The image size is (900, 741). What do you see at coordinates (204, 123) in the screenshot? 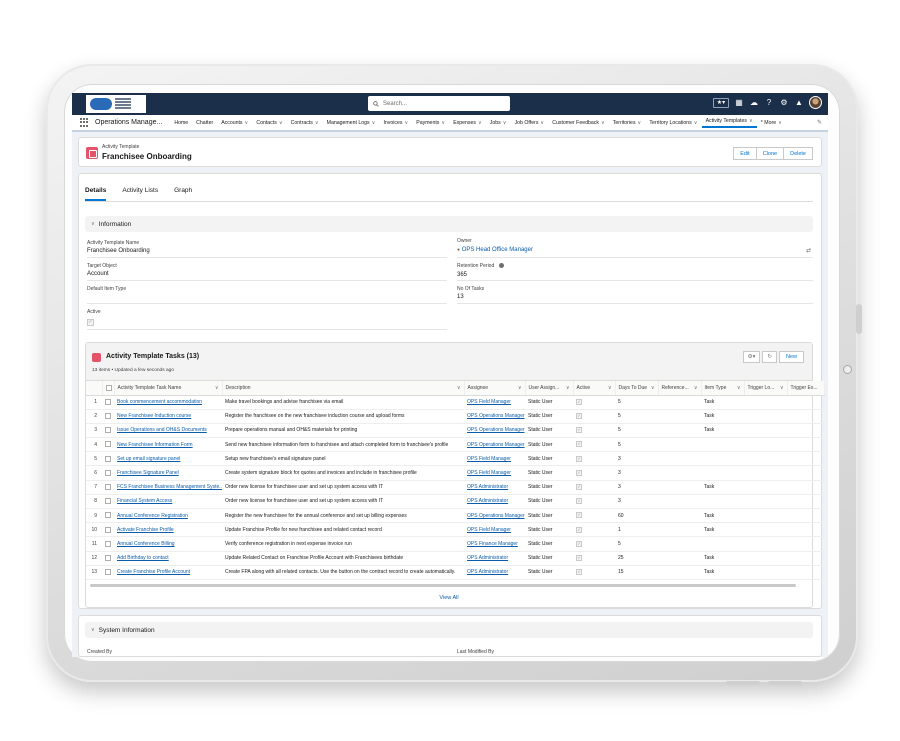
I see `nav-item-chatter: Chatter` at bounding box center [204, 123].